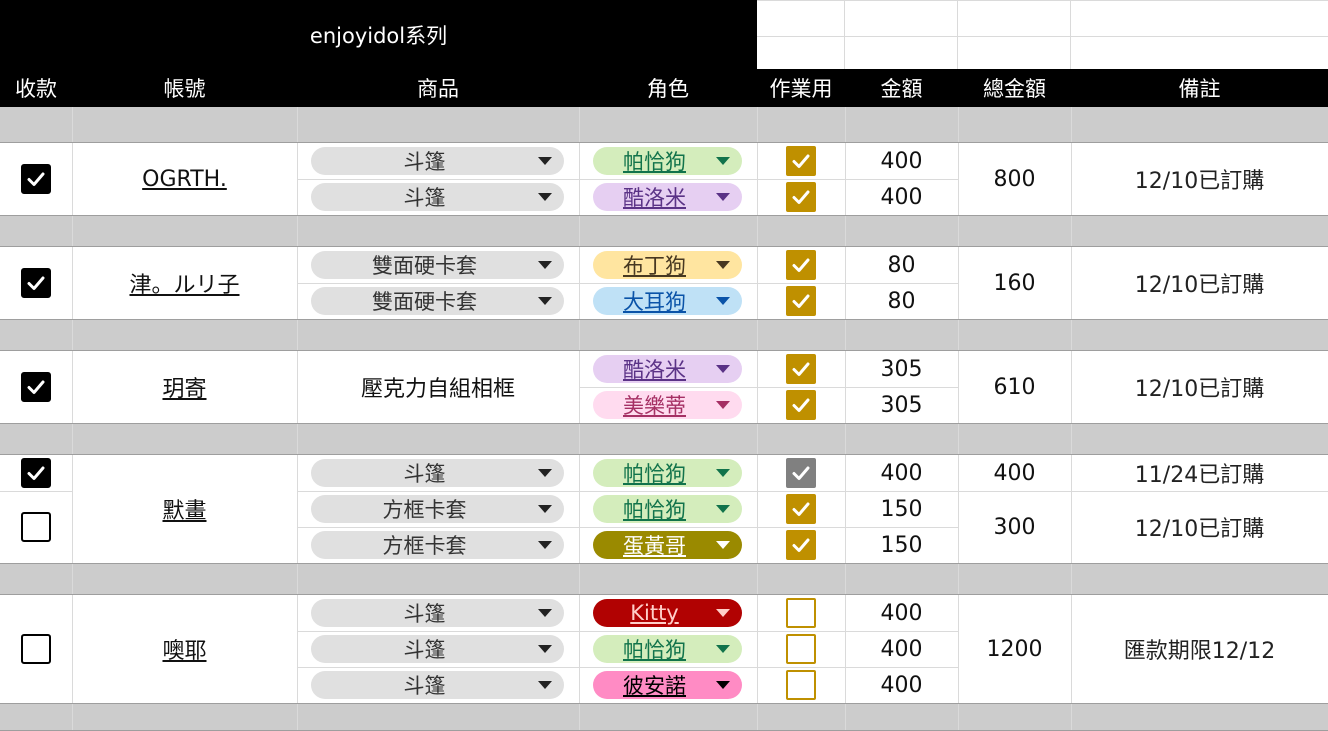  Describe the element at coordinates (1014, 649) in the screenshot. I see `total-amount: 1200` at that location.